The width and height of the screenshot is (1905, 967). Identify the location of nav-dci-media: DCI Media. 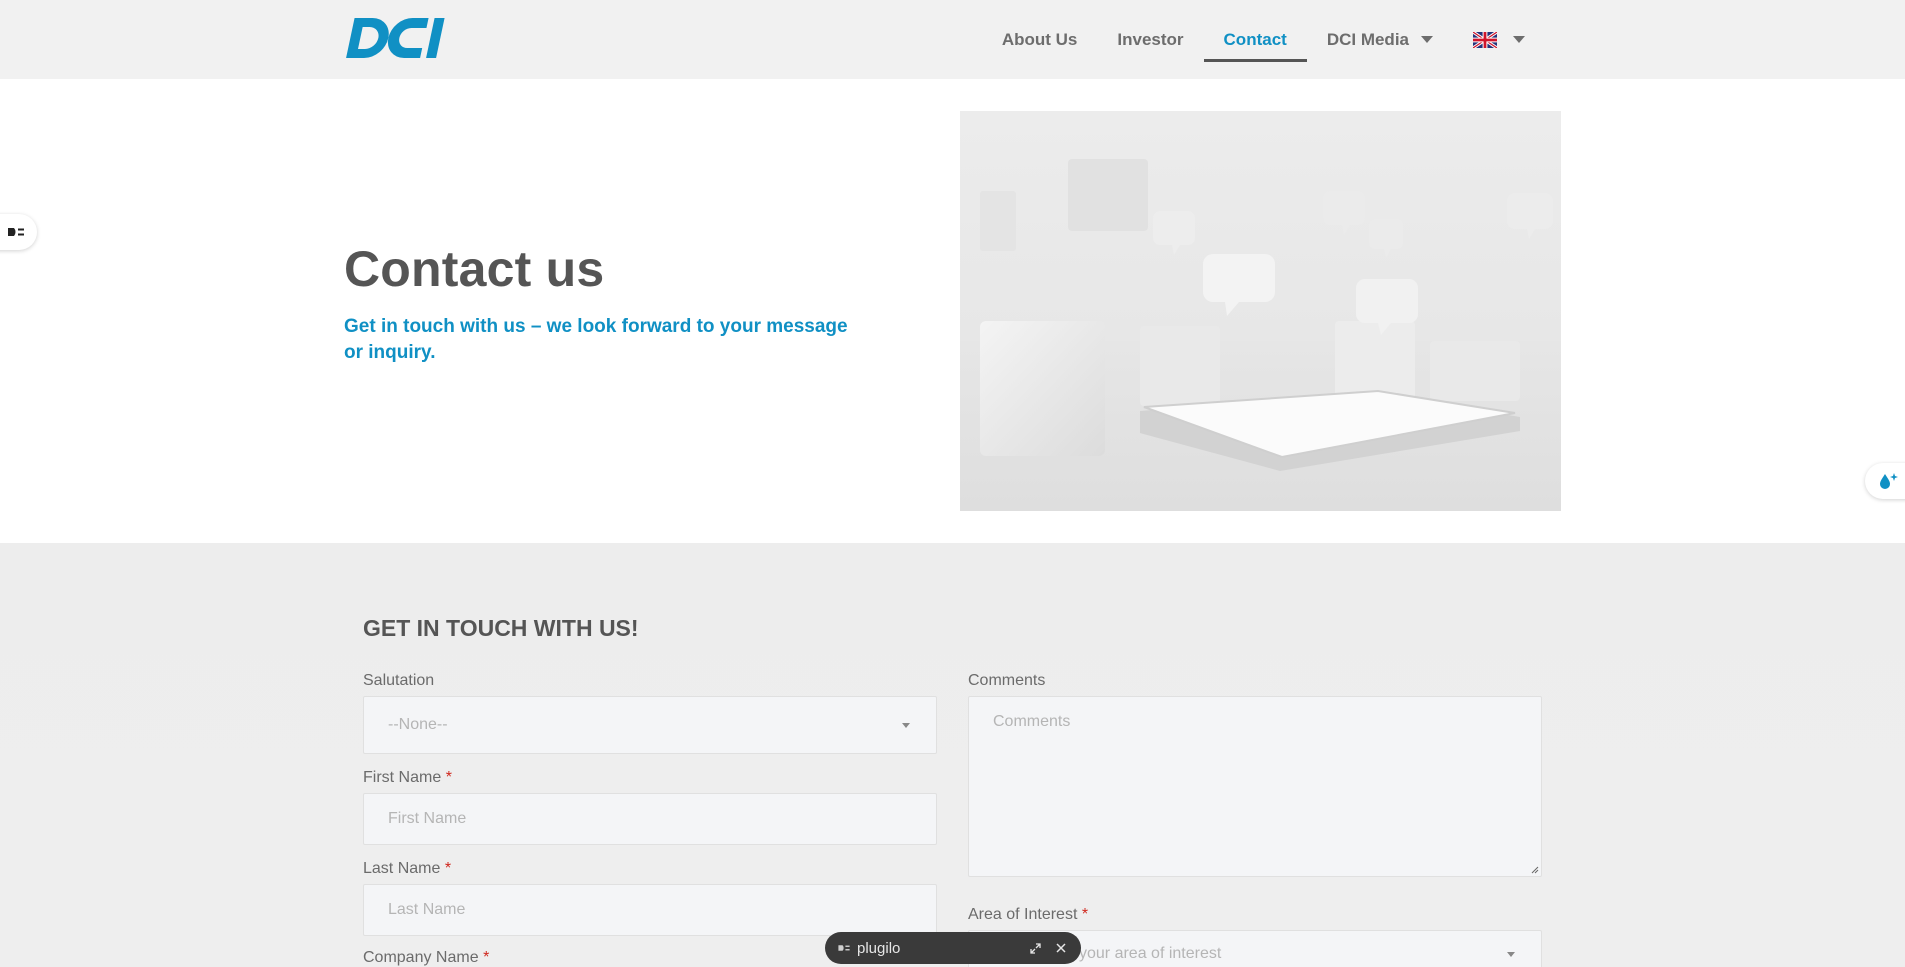
(1380, 39).